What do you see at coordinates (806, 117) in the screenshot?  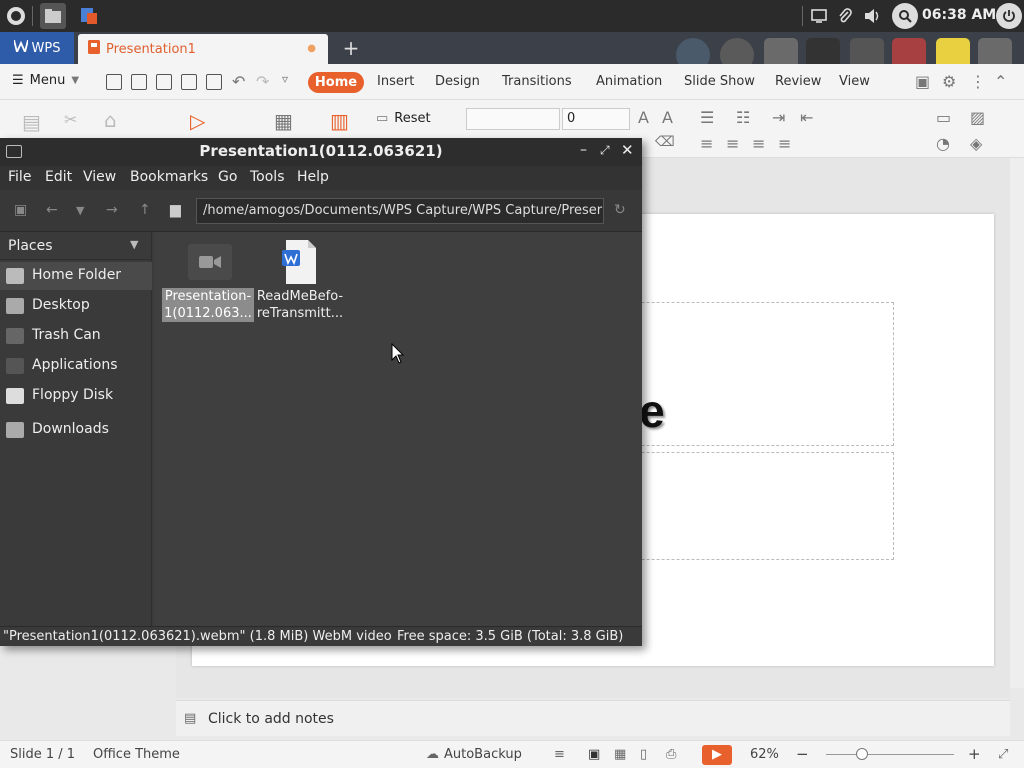 I see `outdent-icon: ⇤` at bounding box center [806, 117].